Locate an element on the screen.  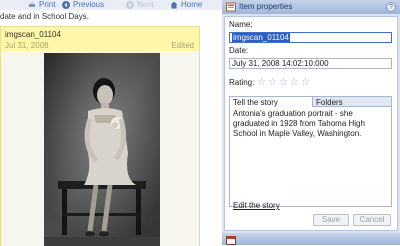
rating-stars: ☆ ☆ ☆ ☆ ☆ is located at coordinates (283, 83).